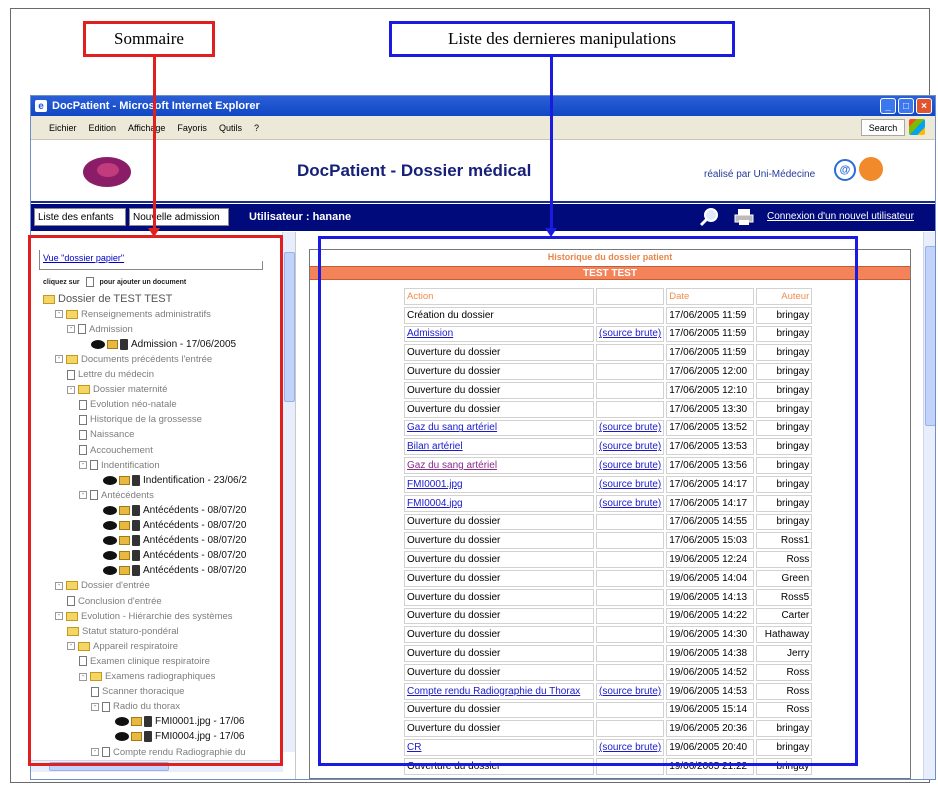  Describe the element at coordinates (551, 144) in the screenshot. I see `history-arrow` at that location.